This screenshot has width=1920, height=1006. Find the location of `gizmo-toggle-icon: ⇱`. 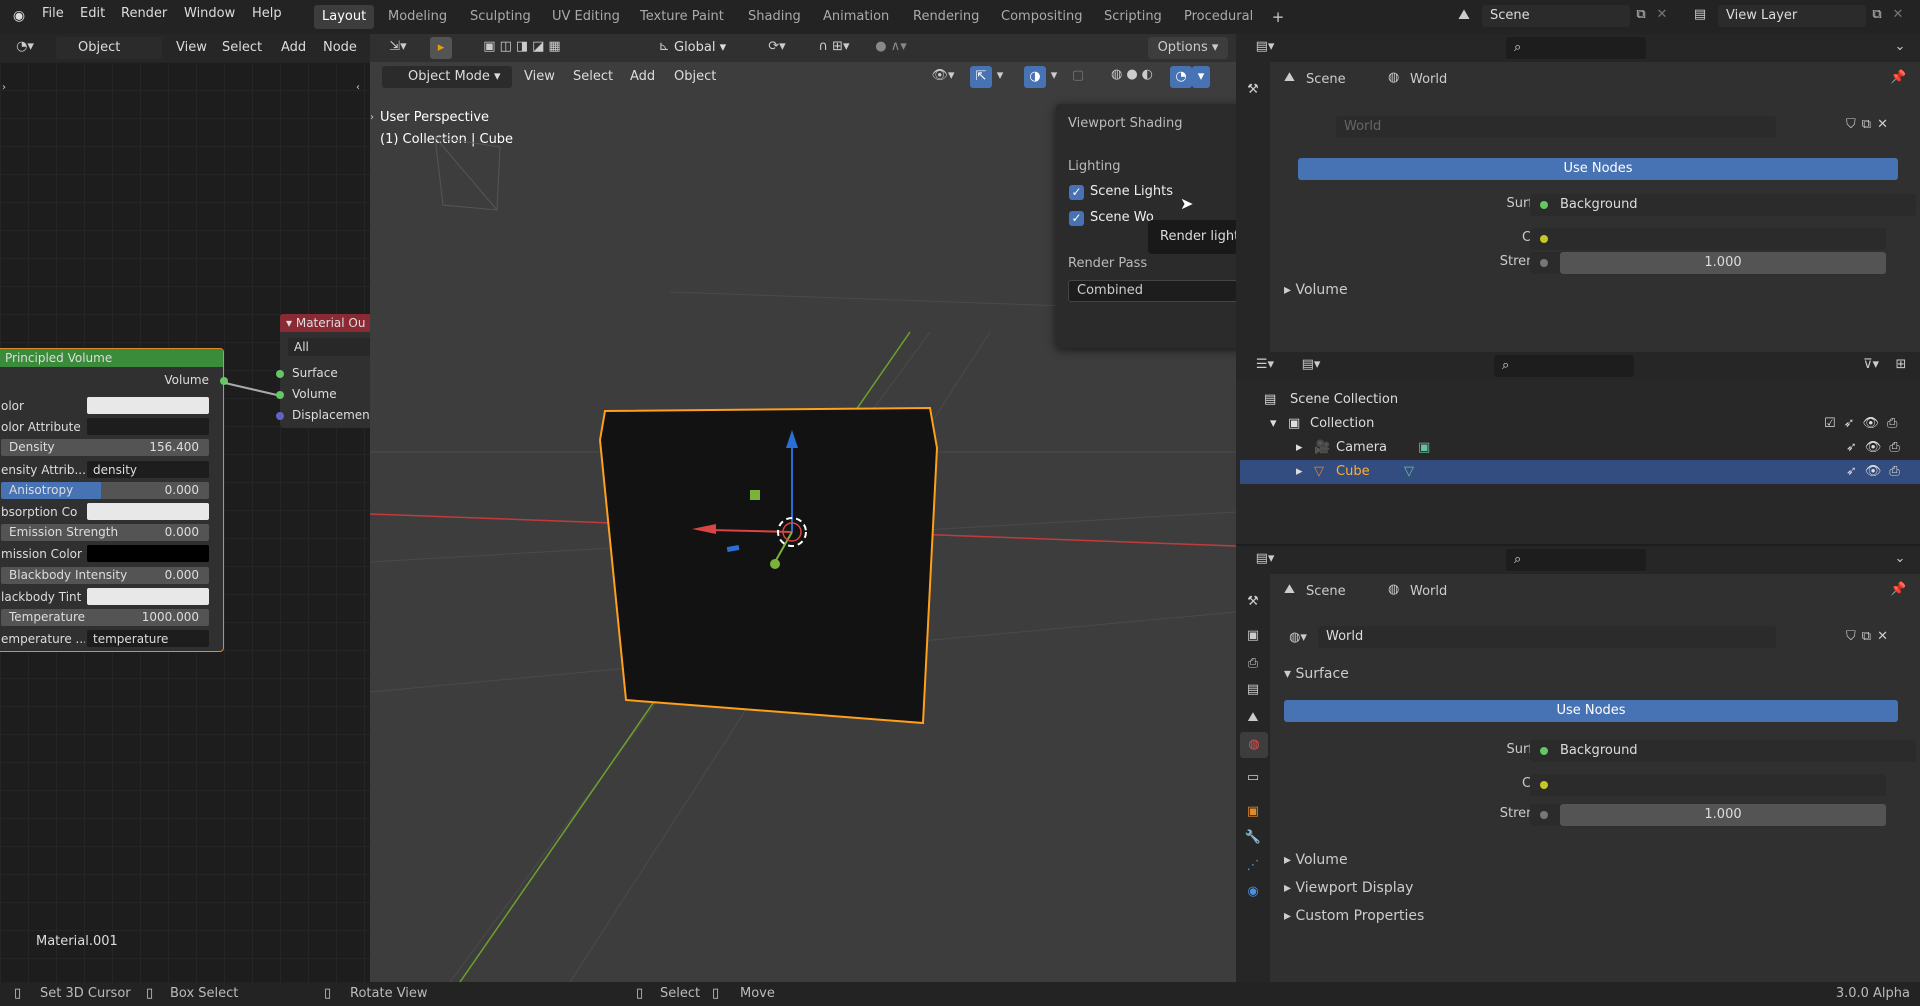

gizmo-toggle-icon: ⇱ is located at coordinates (981, 77).